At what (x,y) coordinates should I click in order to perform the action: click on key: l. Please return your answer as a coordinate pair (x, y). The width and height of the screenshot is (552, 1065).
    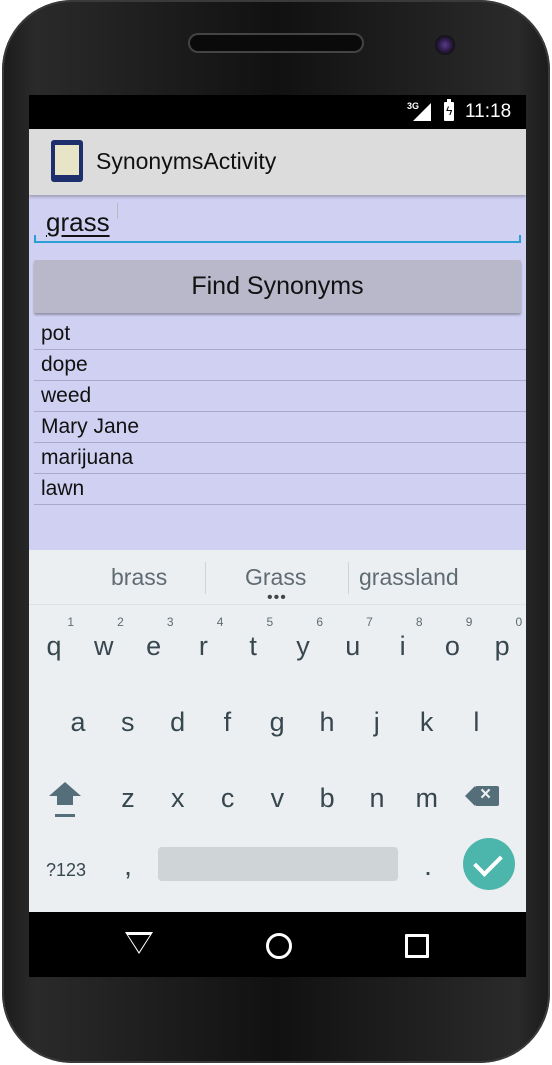
    Looking at the image, I should click on (476, 717).